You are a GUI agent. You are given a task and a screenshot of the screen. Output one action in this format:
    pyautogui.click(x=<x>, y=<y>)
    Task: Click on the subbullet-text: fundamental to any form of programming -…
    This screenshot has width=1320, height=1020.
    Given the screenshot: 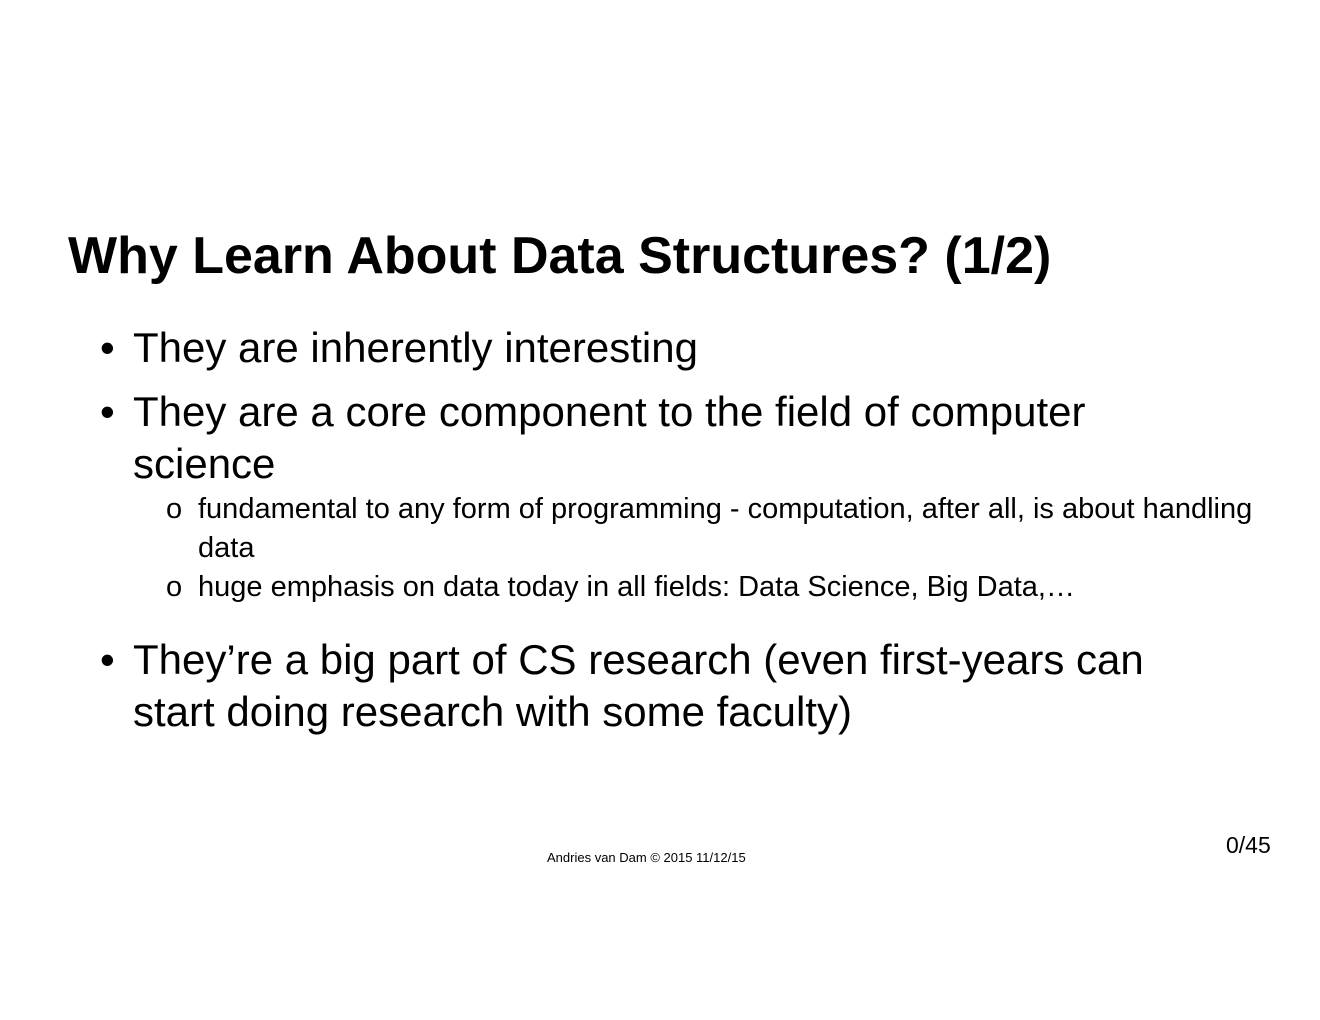 What is the action you would take?
    pyautogui.click(x=725, y=528)
    